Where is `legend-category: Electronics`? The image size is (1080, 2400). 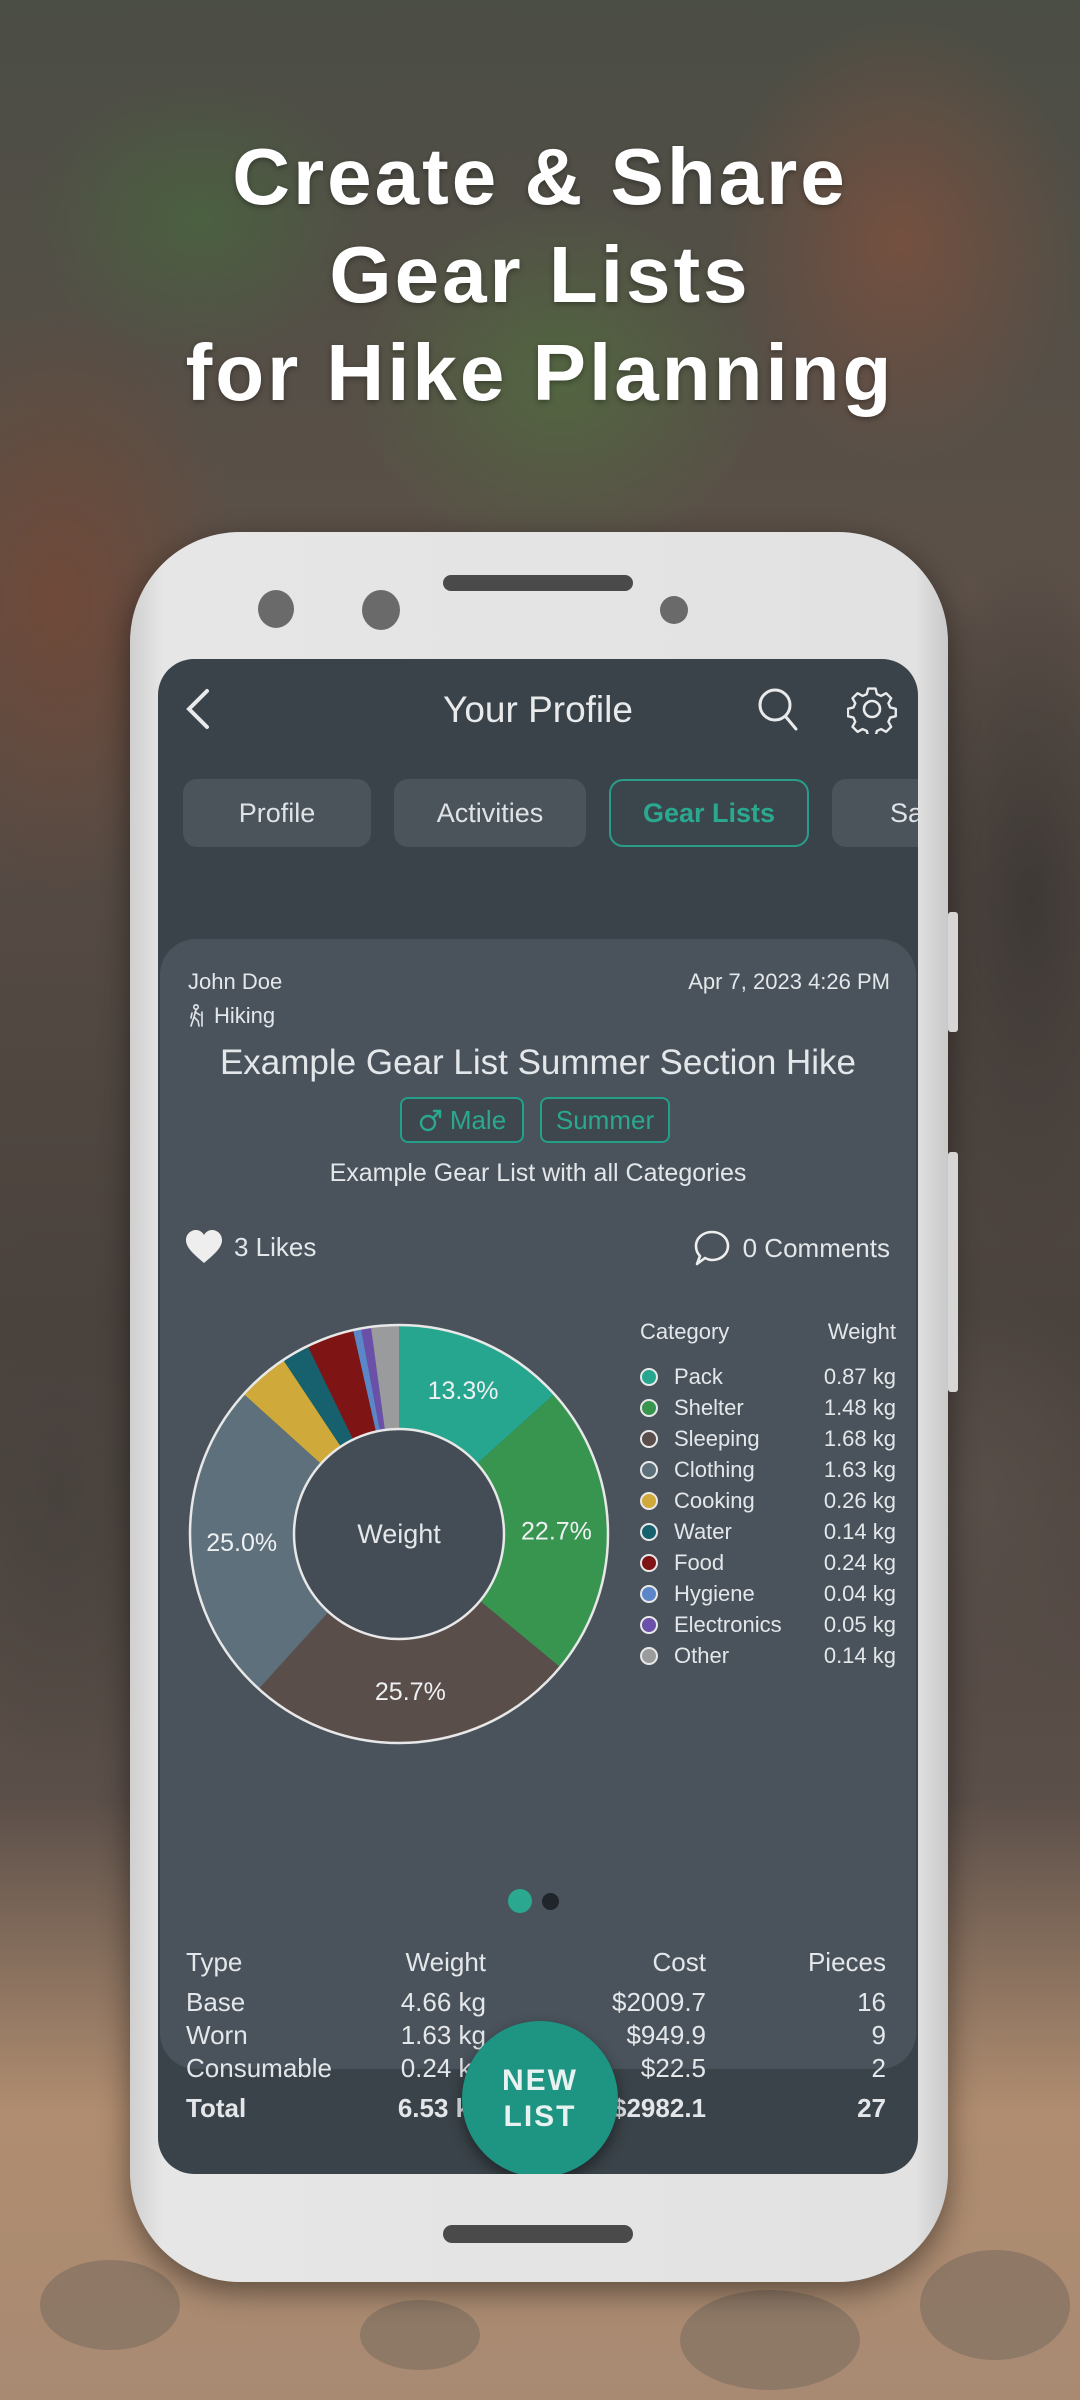 legend-category: Electronics is located at coordinates (728, 1624).